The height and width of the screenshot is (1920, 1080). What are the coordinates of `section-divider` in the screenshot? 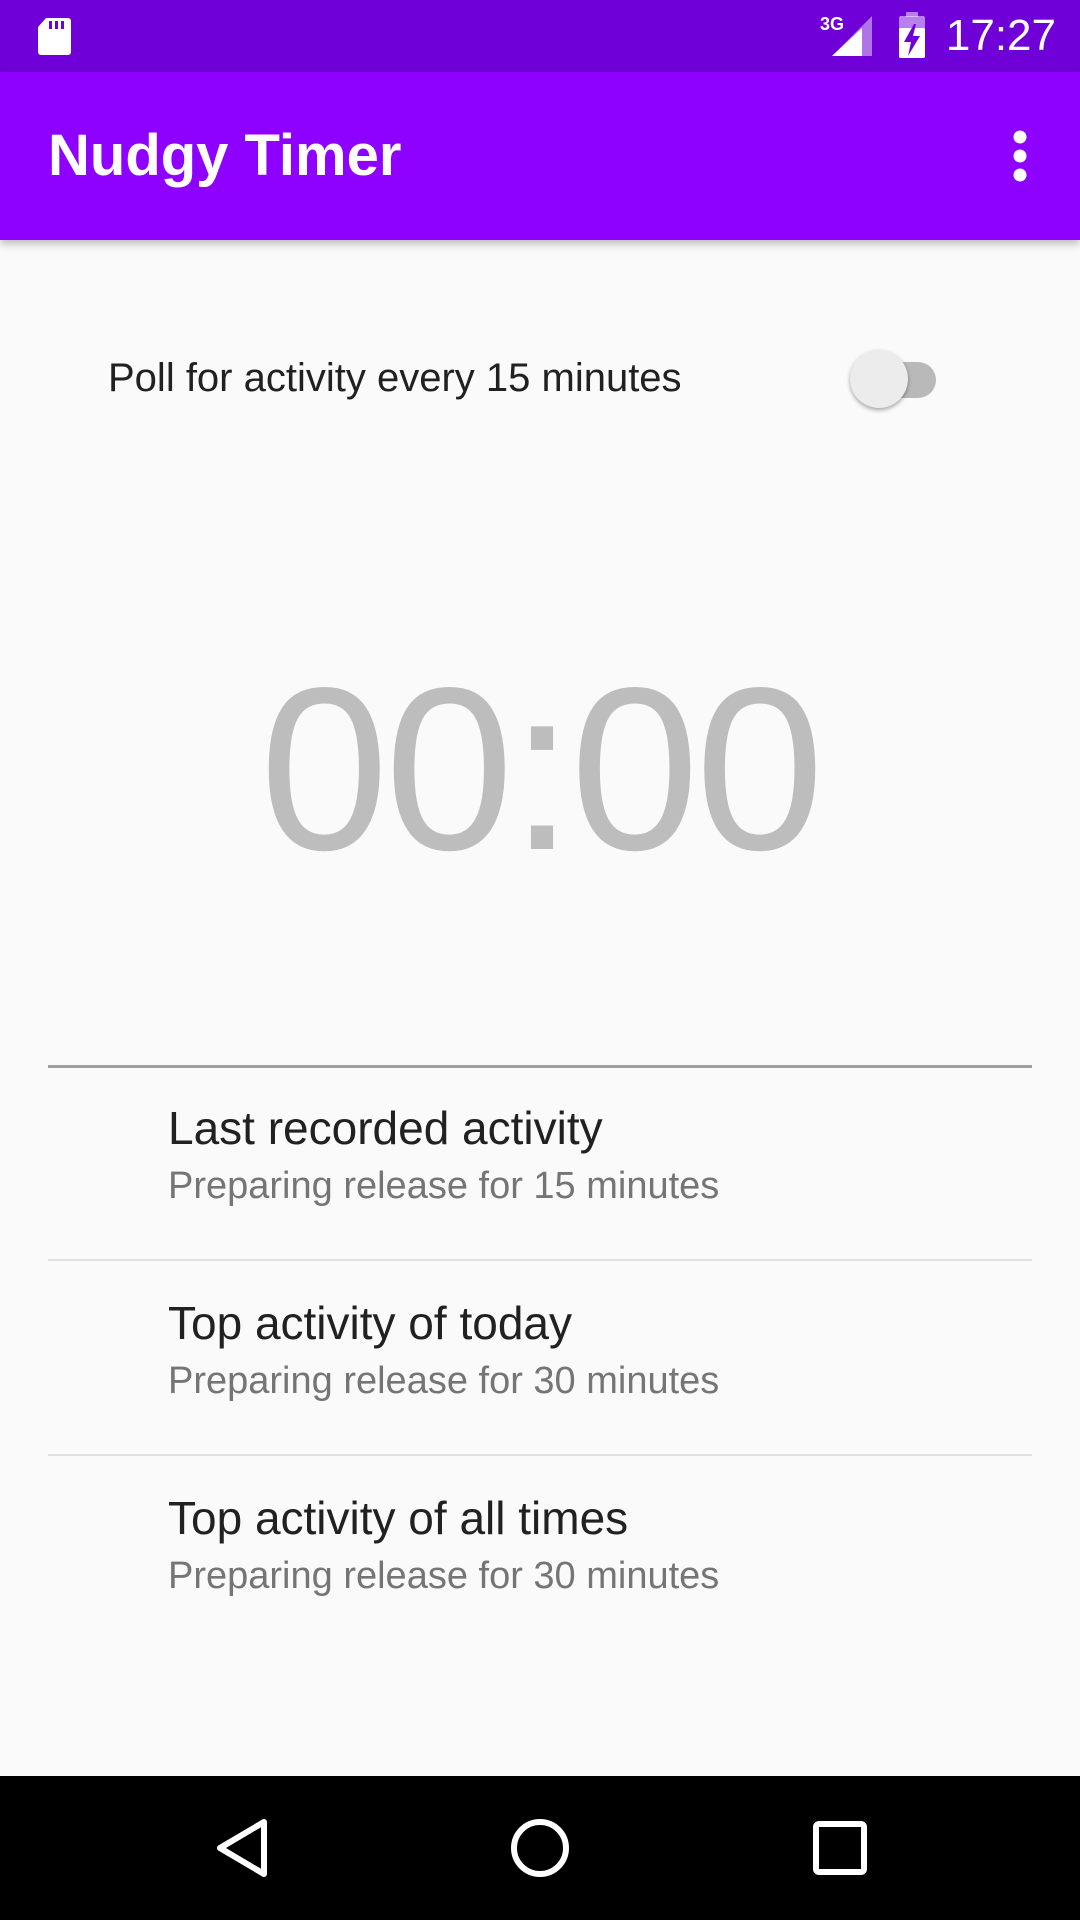 It's located at (540, 1066).